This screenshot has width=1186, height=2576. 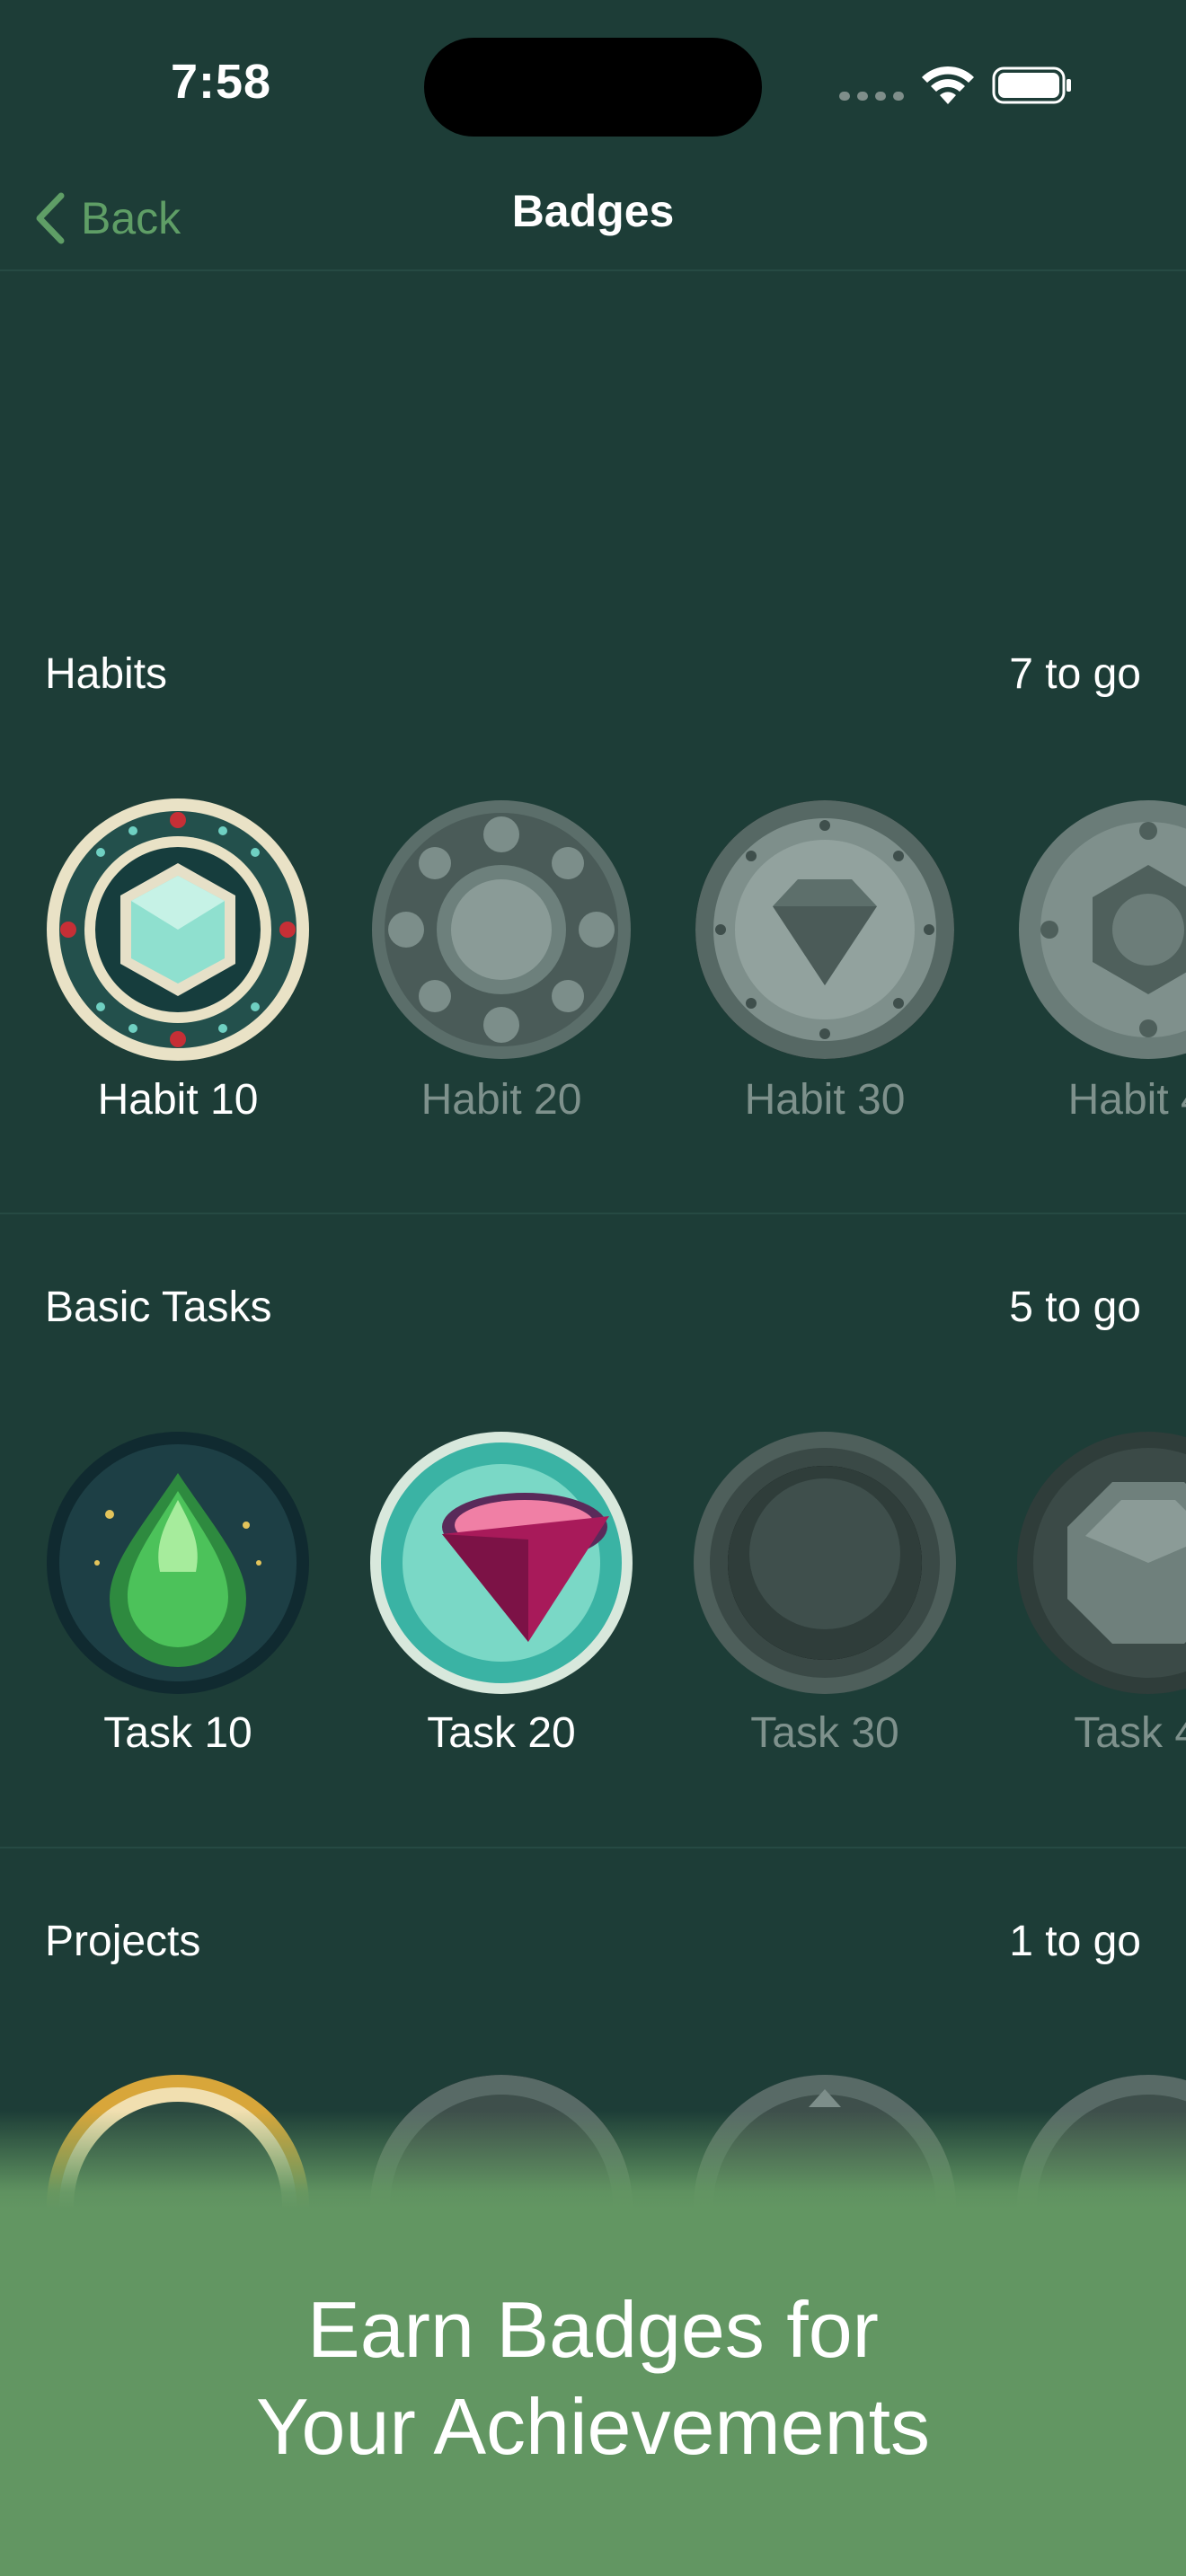 What do you see at coordinates (593, 1941) in the screenshot?
I see `section-header: Projects 1 to go` at bounding box center [593, 1941].